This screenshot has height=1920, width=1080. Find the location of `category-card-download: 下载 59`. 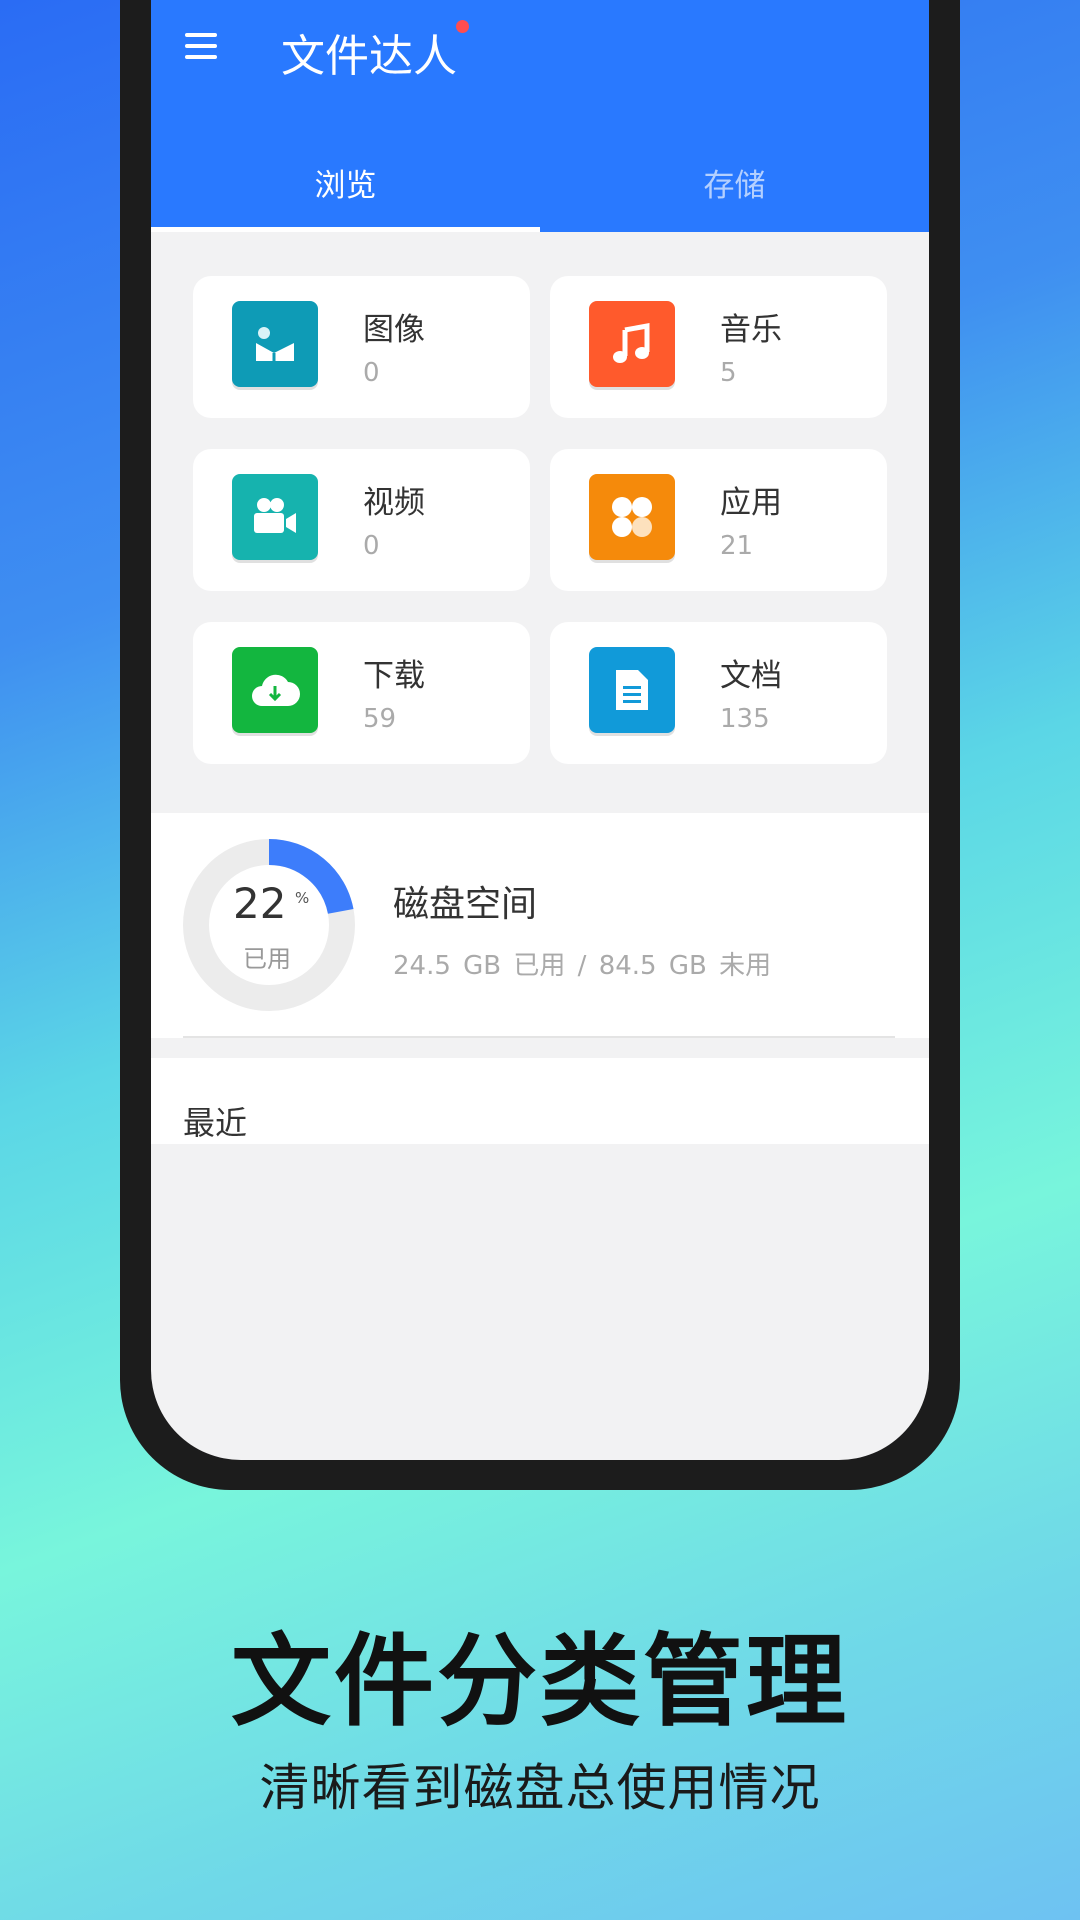

category-card-download: 下载 59 is located at coordinates (361, 693).